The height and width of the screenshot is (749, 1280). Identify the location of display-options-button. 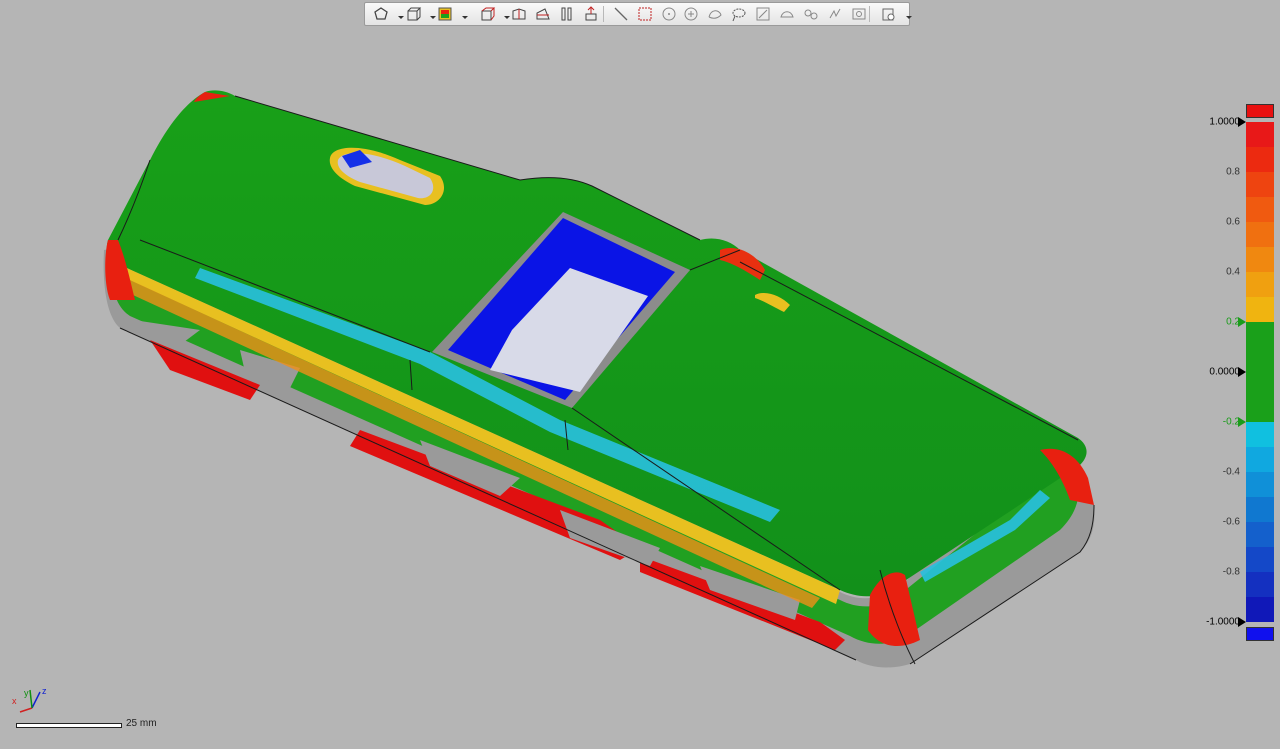
(889, 14).